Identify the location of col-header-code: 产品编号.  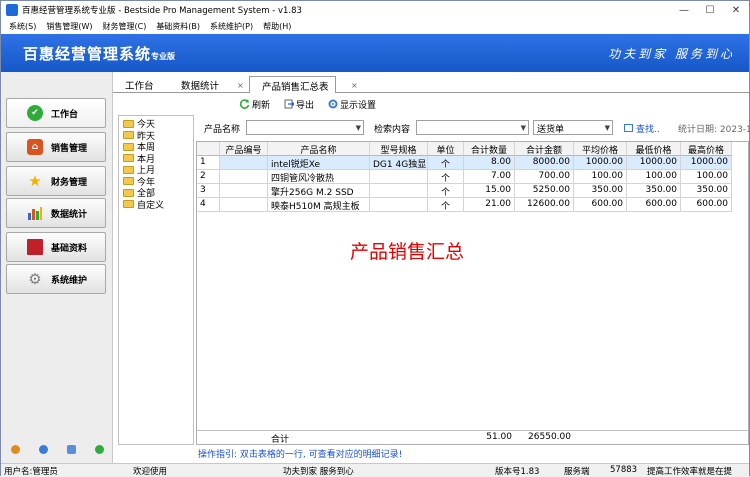
(244, 149).